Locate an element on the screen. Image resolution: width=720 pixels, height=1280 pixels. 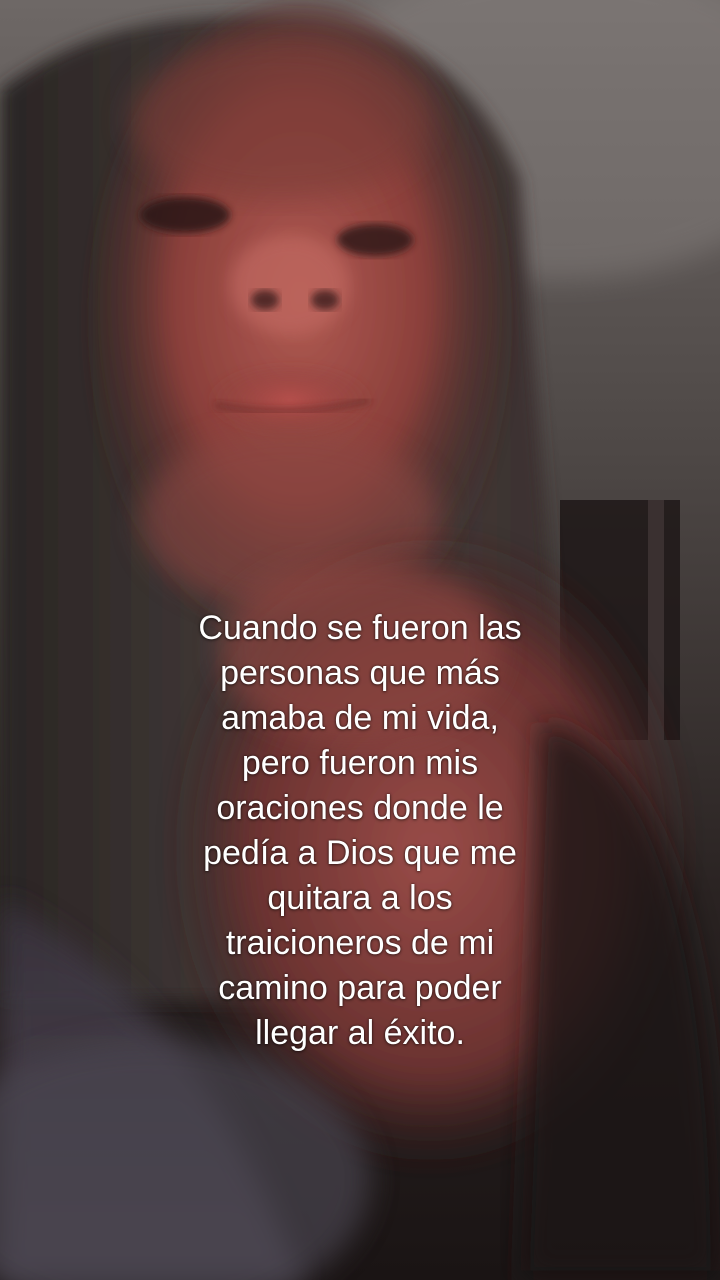
caption-line-9: camino para poder is located at coordinates (360, 988).